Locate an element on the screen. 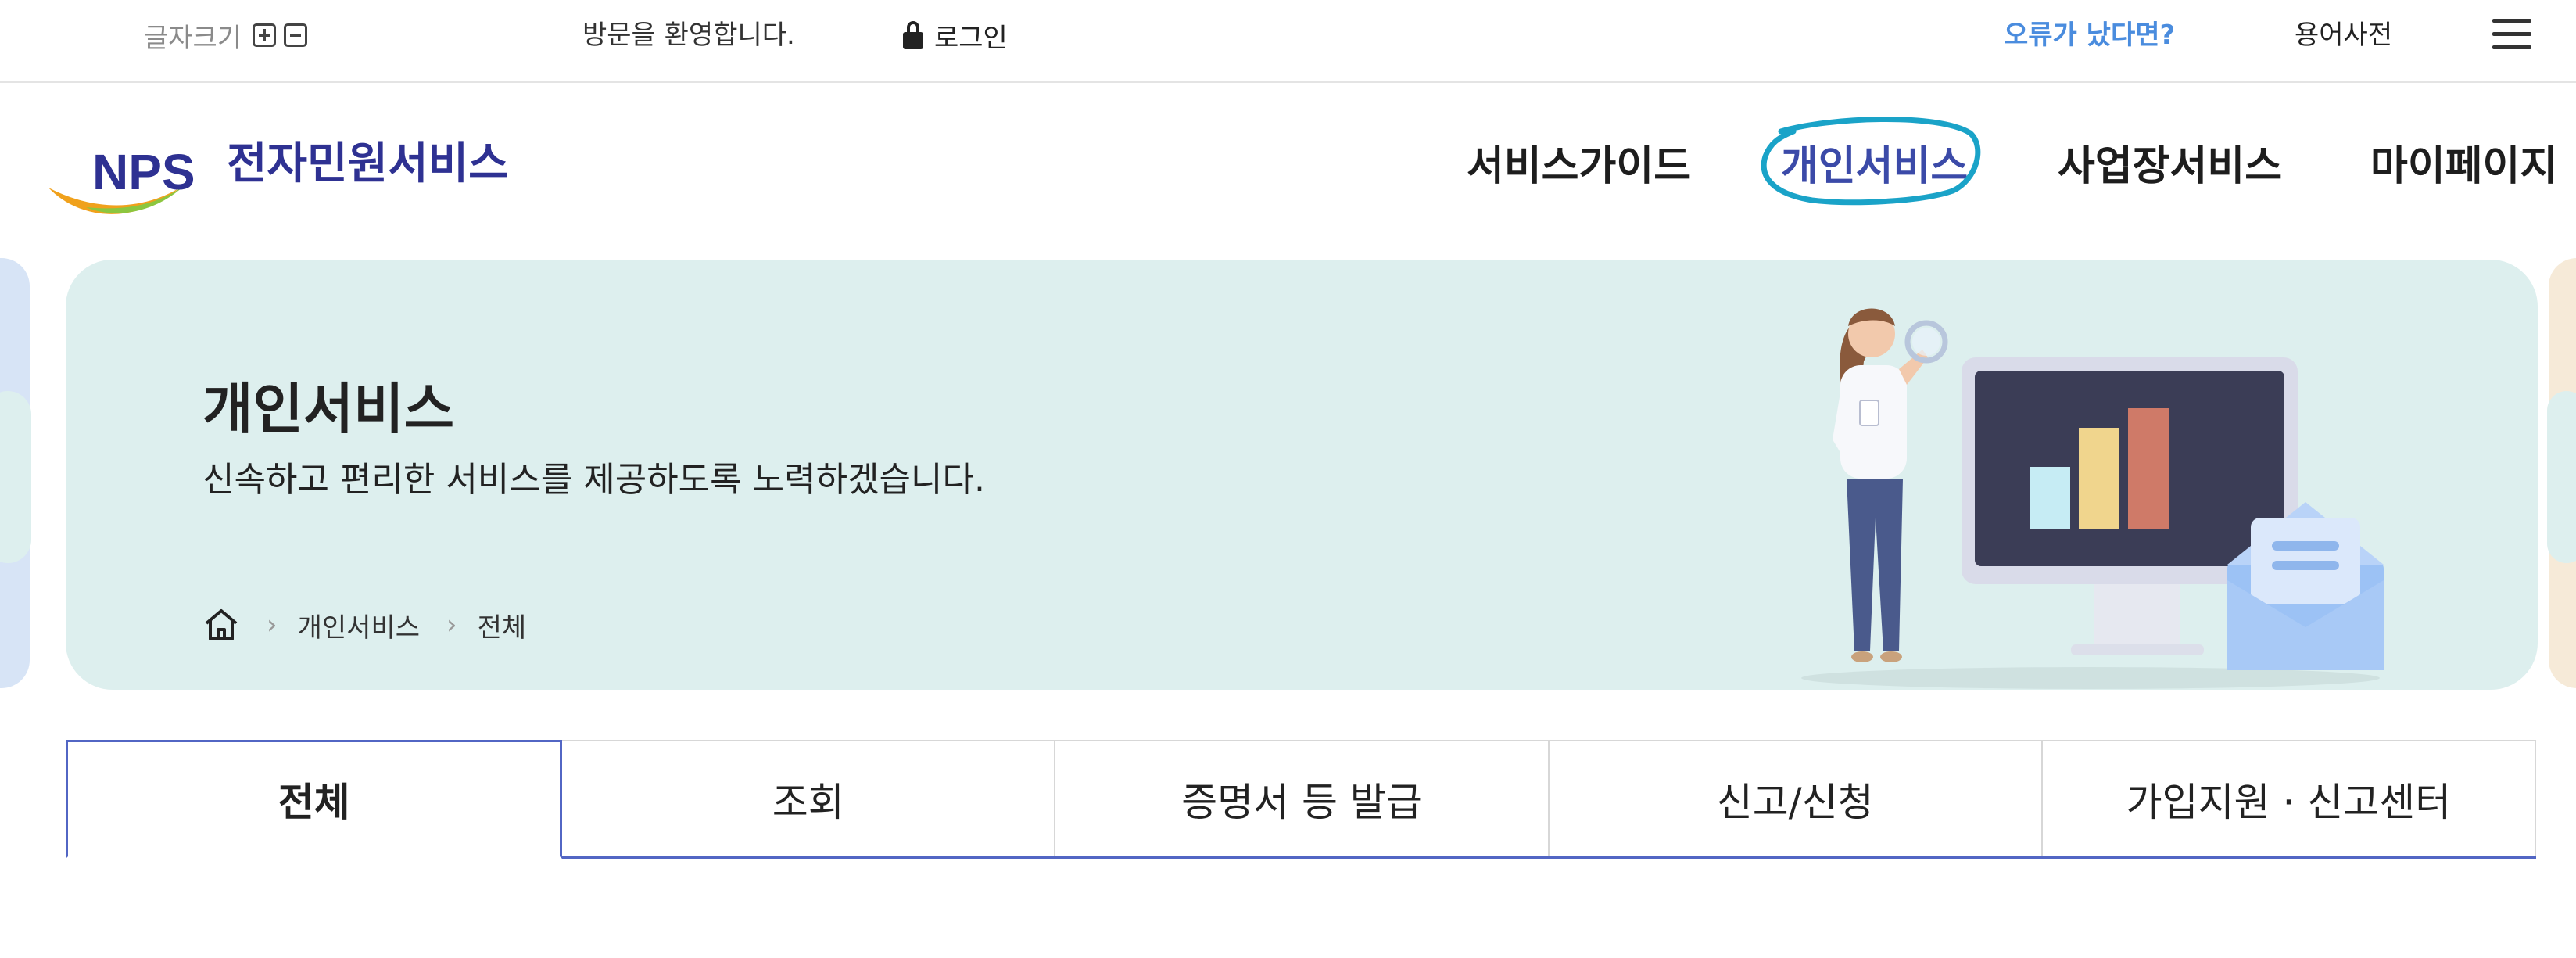 Image resolution: width=2576 pixels, height=958 pixels. logo-subtitle: 전자민원서비스 is located at coordinates (368, 163).